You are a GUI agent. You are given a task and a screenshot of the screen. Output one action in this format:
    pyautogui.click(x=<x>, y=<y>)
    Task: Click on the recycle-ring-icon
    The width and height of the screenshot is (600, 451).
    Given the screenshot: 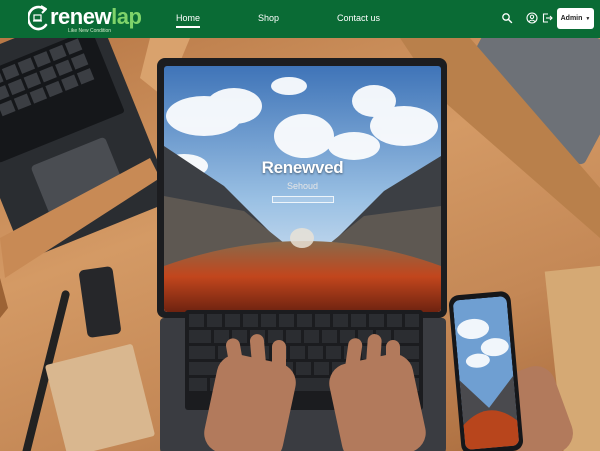 What is the action you would take?
    pyautogui.click(x=38, y=18)
    